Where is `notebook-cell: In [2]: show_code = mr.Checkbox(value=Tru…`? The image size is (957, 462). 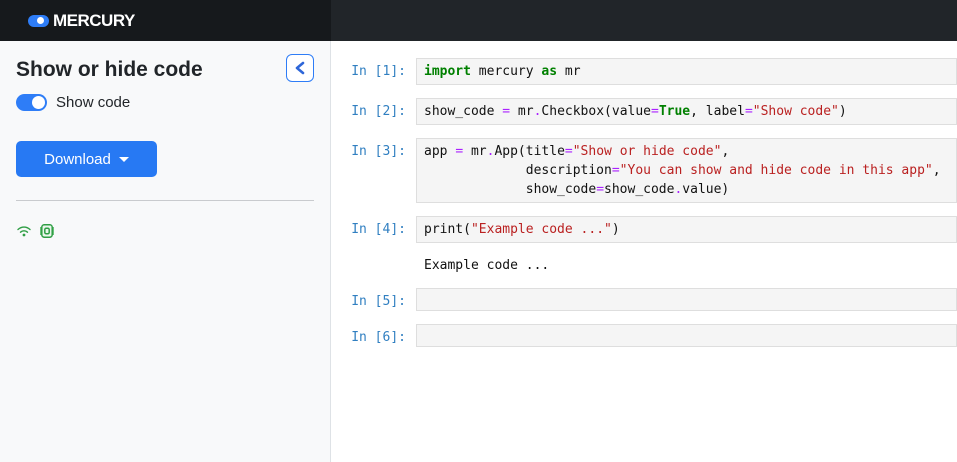
notebook-cell: In [2]: show_code = mr.Checkbox(value=Tru… is located at coordinates (644, 111).